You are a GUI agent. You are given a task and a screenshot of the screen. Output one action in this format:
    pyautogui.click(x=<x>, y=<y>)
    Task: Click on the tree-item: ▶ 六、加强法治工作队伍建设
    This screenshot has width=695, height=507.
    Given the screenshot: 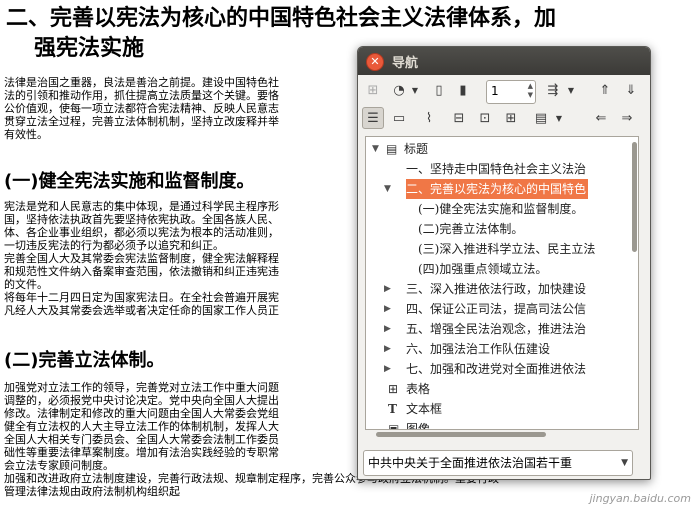 What is the action you would take?
    pyautogui.click(x=502, y=349)
    